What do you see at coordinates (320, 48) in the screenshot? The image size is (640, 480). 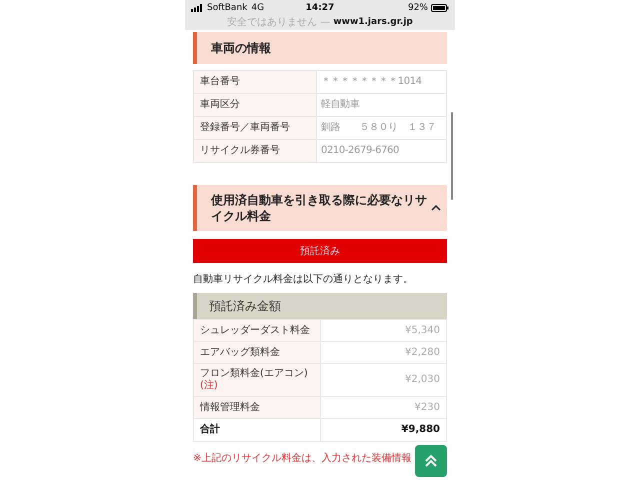 I see `section-header: 車両の情報` at bounding box center [320, 48].